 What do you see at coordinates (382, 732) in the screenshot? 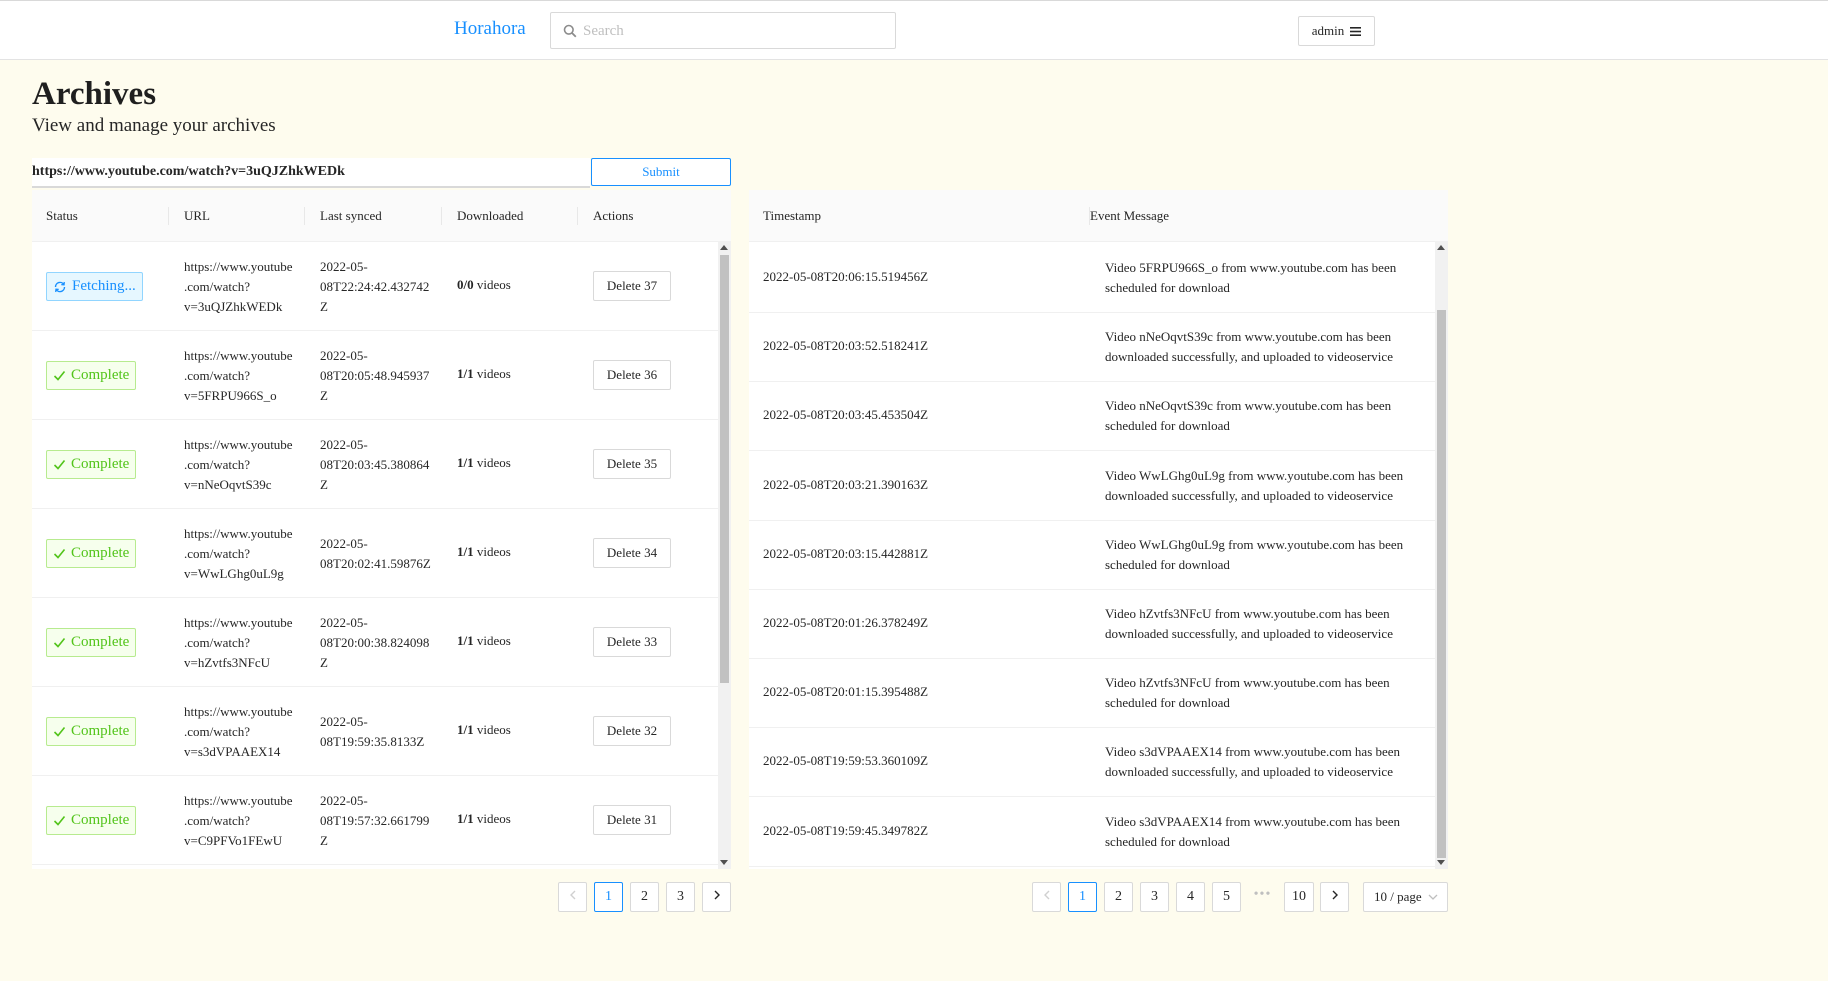
I see `last-synced: 2022-05- 08T19:59:35.8133Z` at bounding box center [382, 732].